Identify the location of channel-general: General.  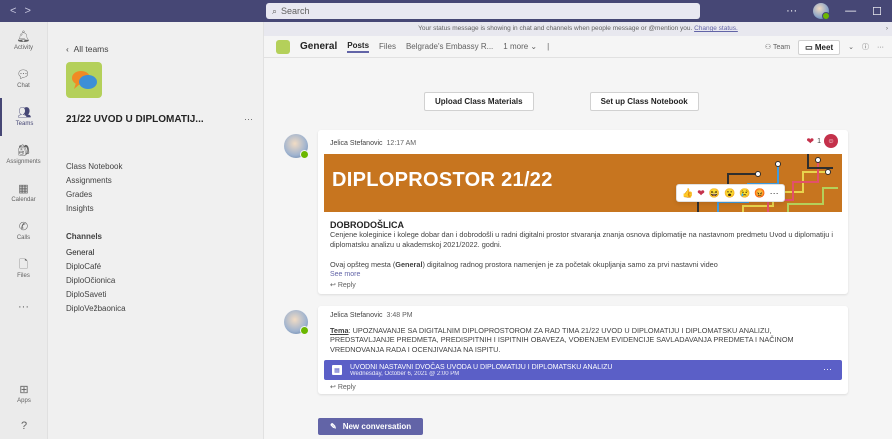
(161, 255).